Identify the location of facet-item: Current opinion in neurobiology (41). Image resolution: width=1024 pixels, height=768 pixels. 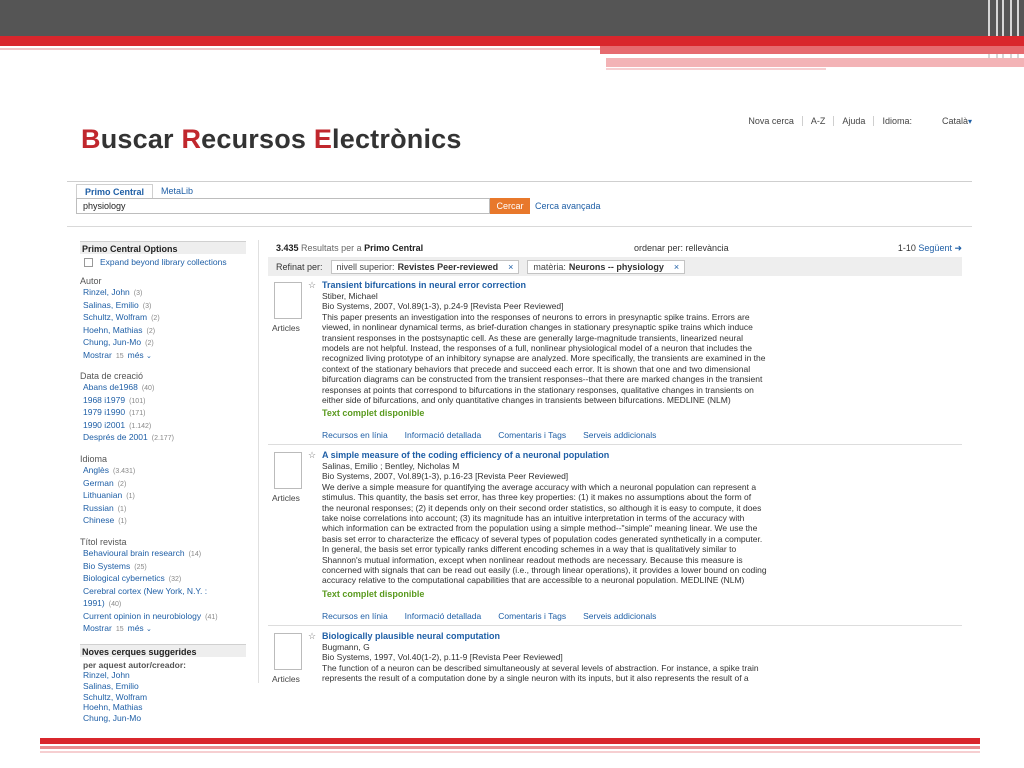
(163, 617).